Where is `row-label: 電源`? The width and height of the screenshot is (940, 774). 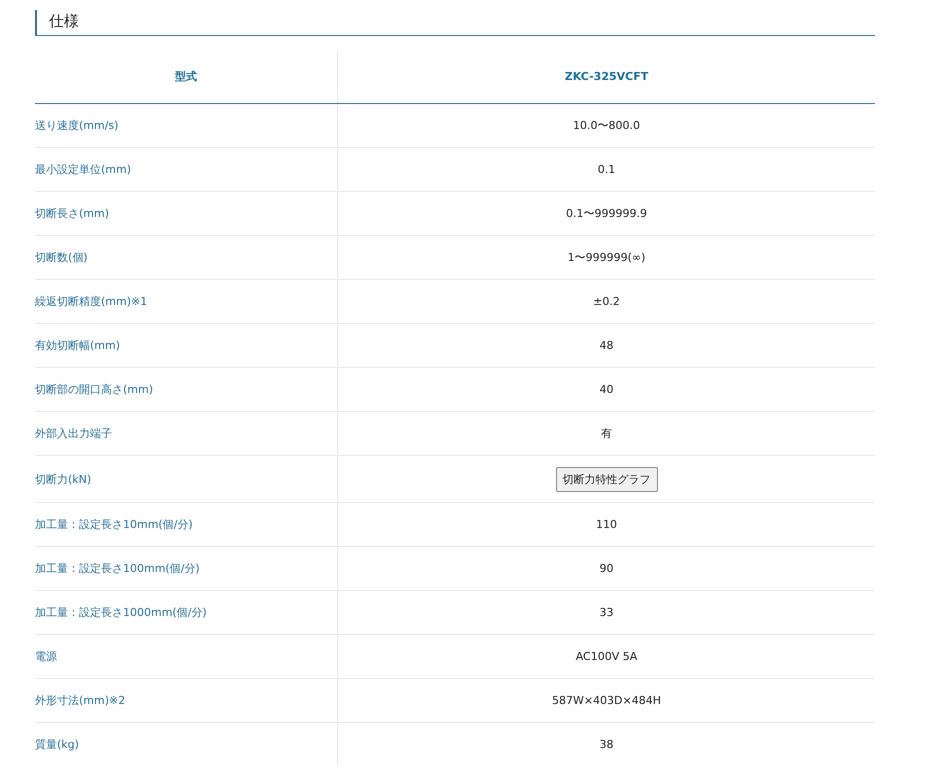
row-label: 電源 is located at coordinates (46, 656).